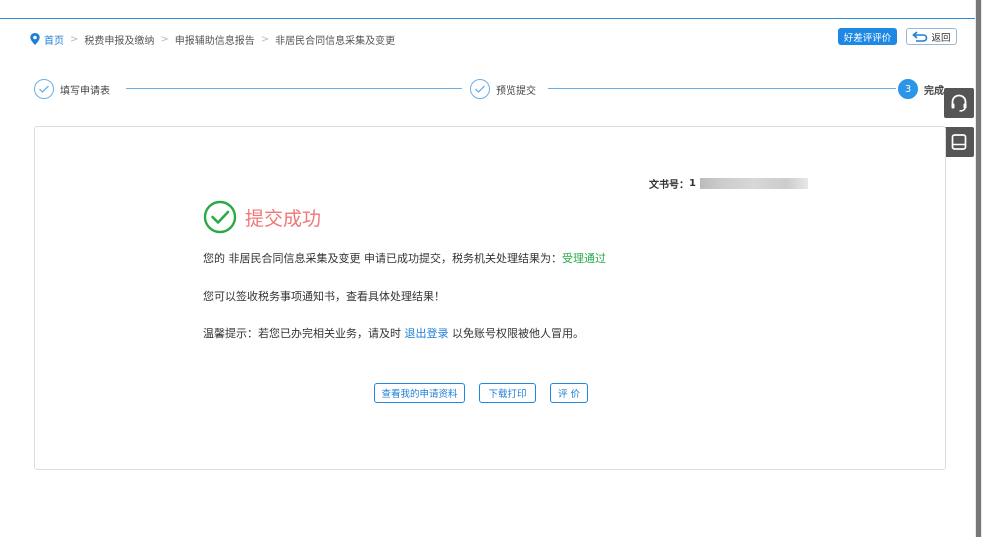 The image size is (982, 537). Describe the element at coordinates (941, 38) in the screenshot. I see `back-button-label: 返回` at that location.